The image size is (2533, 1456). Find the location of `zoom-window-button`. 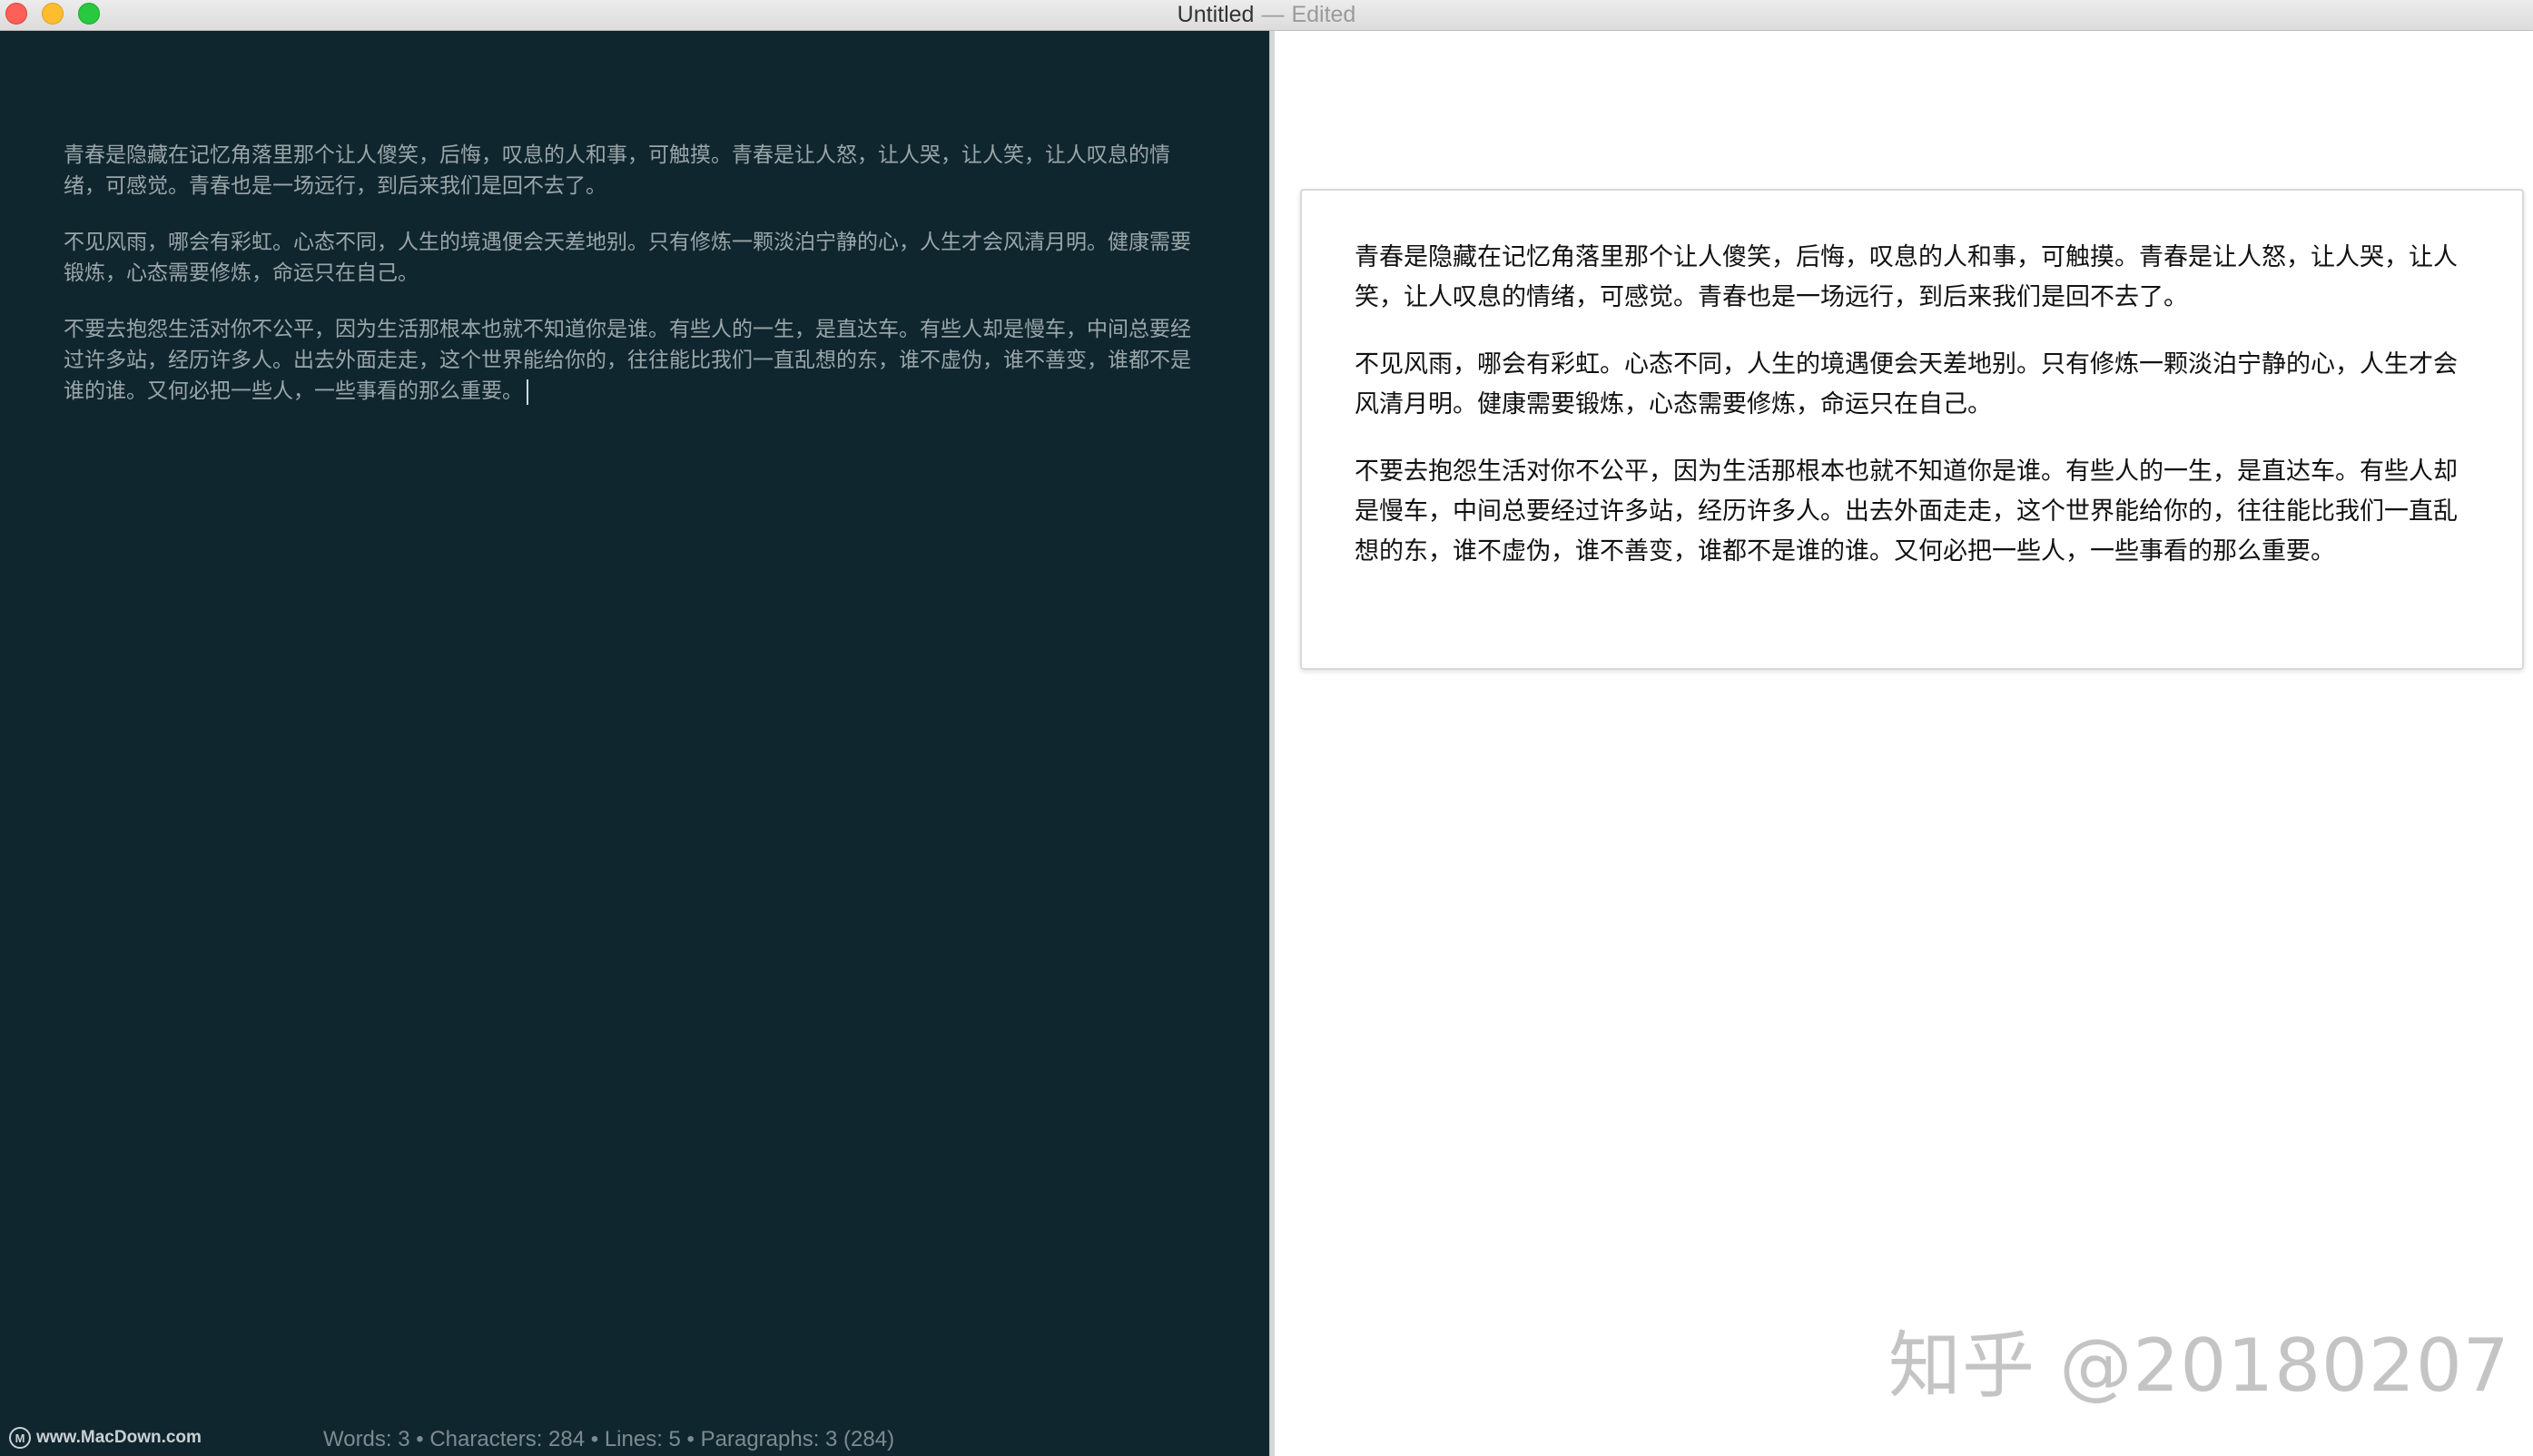

zoom-window-button is located at coordinates (89, 14).